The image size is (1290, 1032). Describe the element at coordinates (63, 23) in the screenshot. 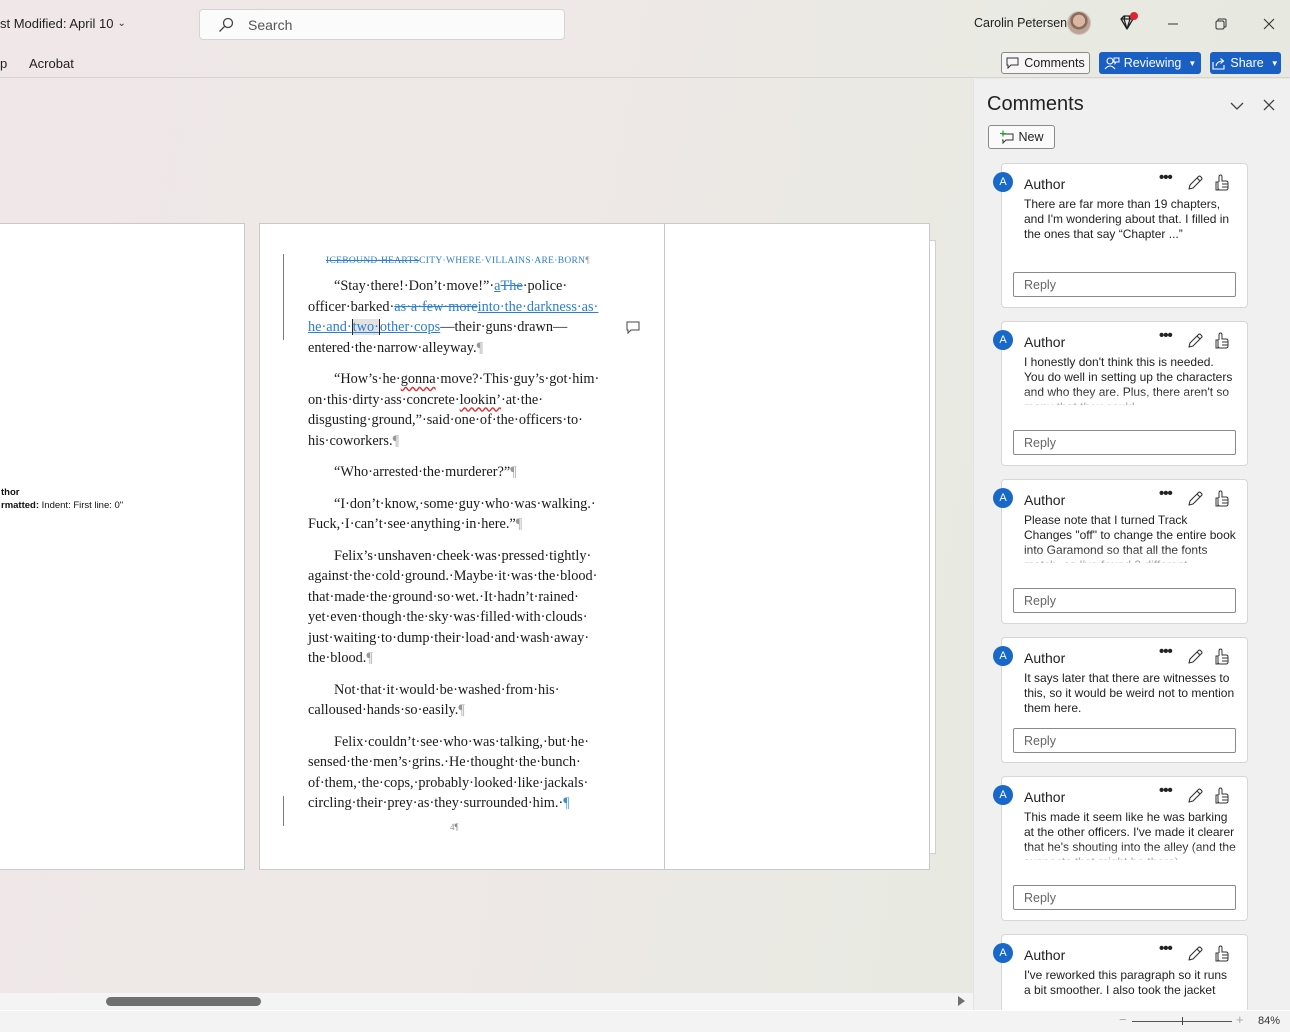

I see `document-title-dropdown: st Modified: April 10 ⌄` at that location.